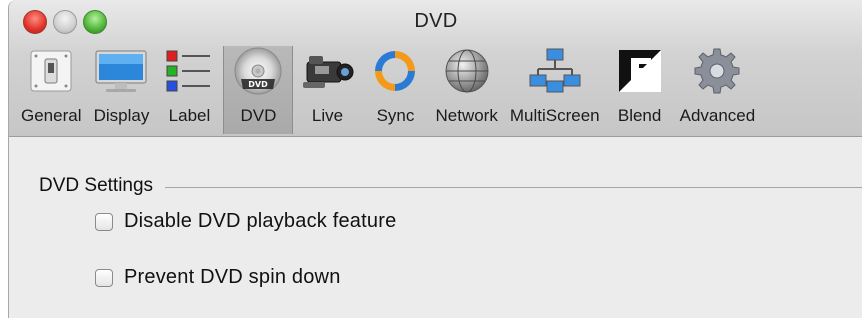 The image size is (862, 318). I want to click on tab-blend: Blend, so click(640, 90).